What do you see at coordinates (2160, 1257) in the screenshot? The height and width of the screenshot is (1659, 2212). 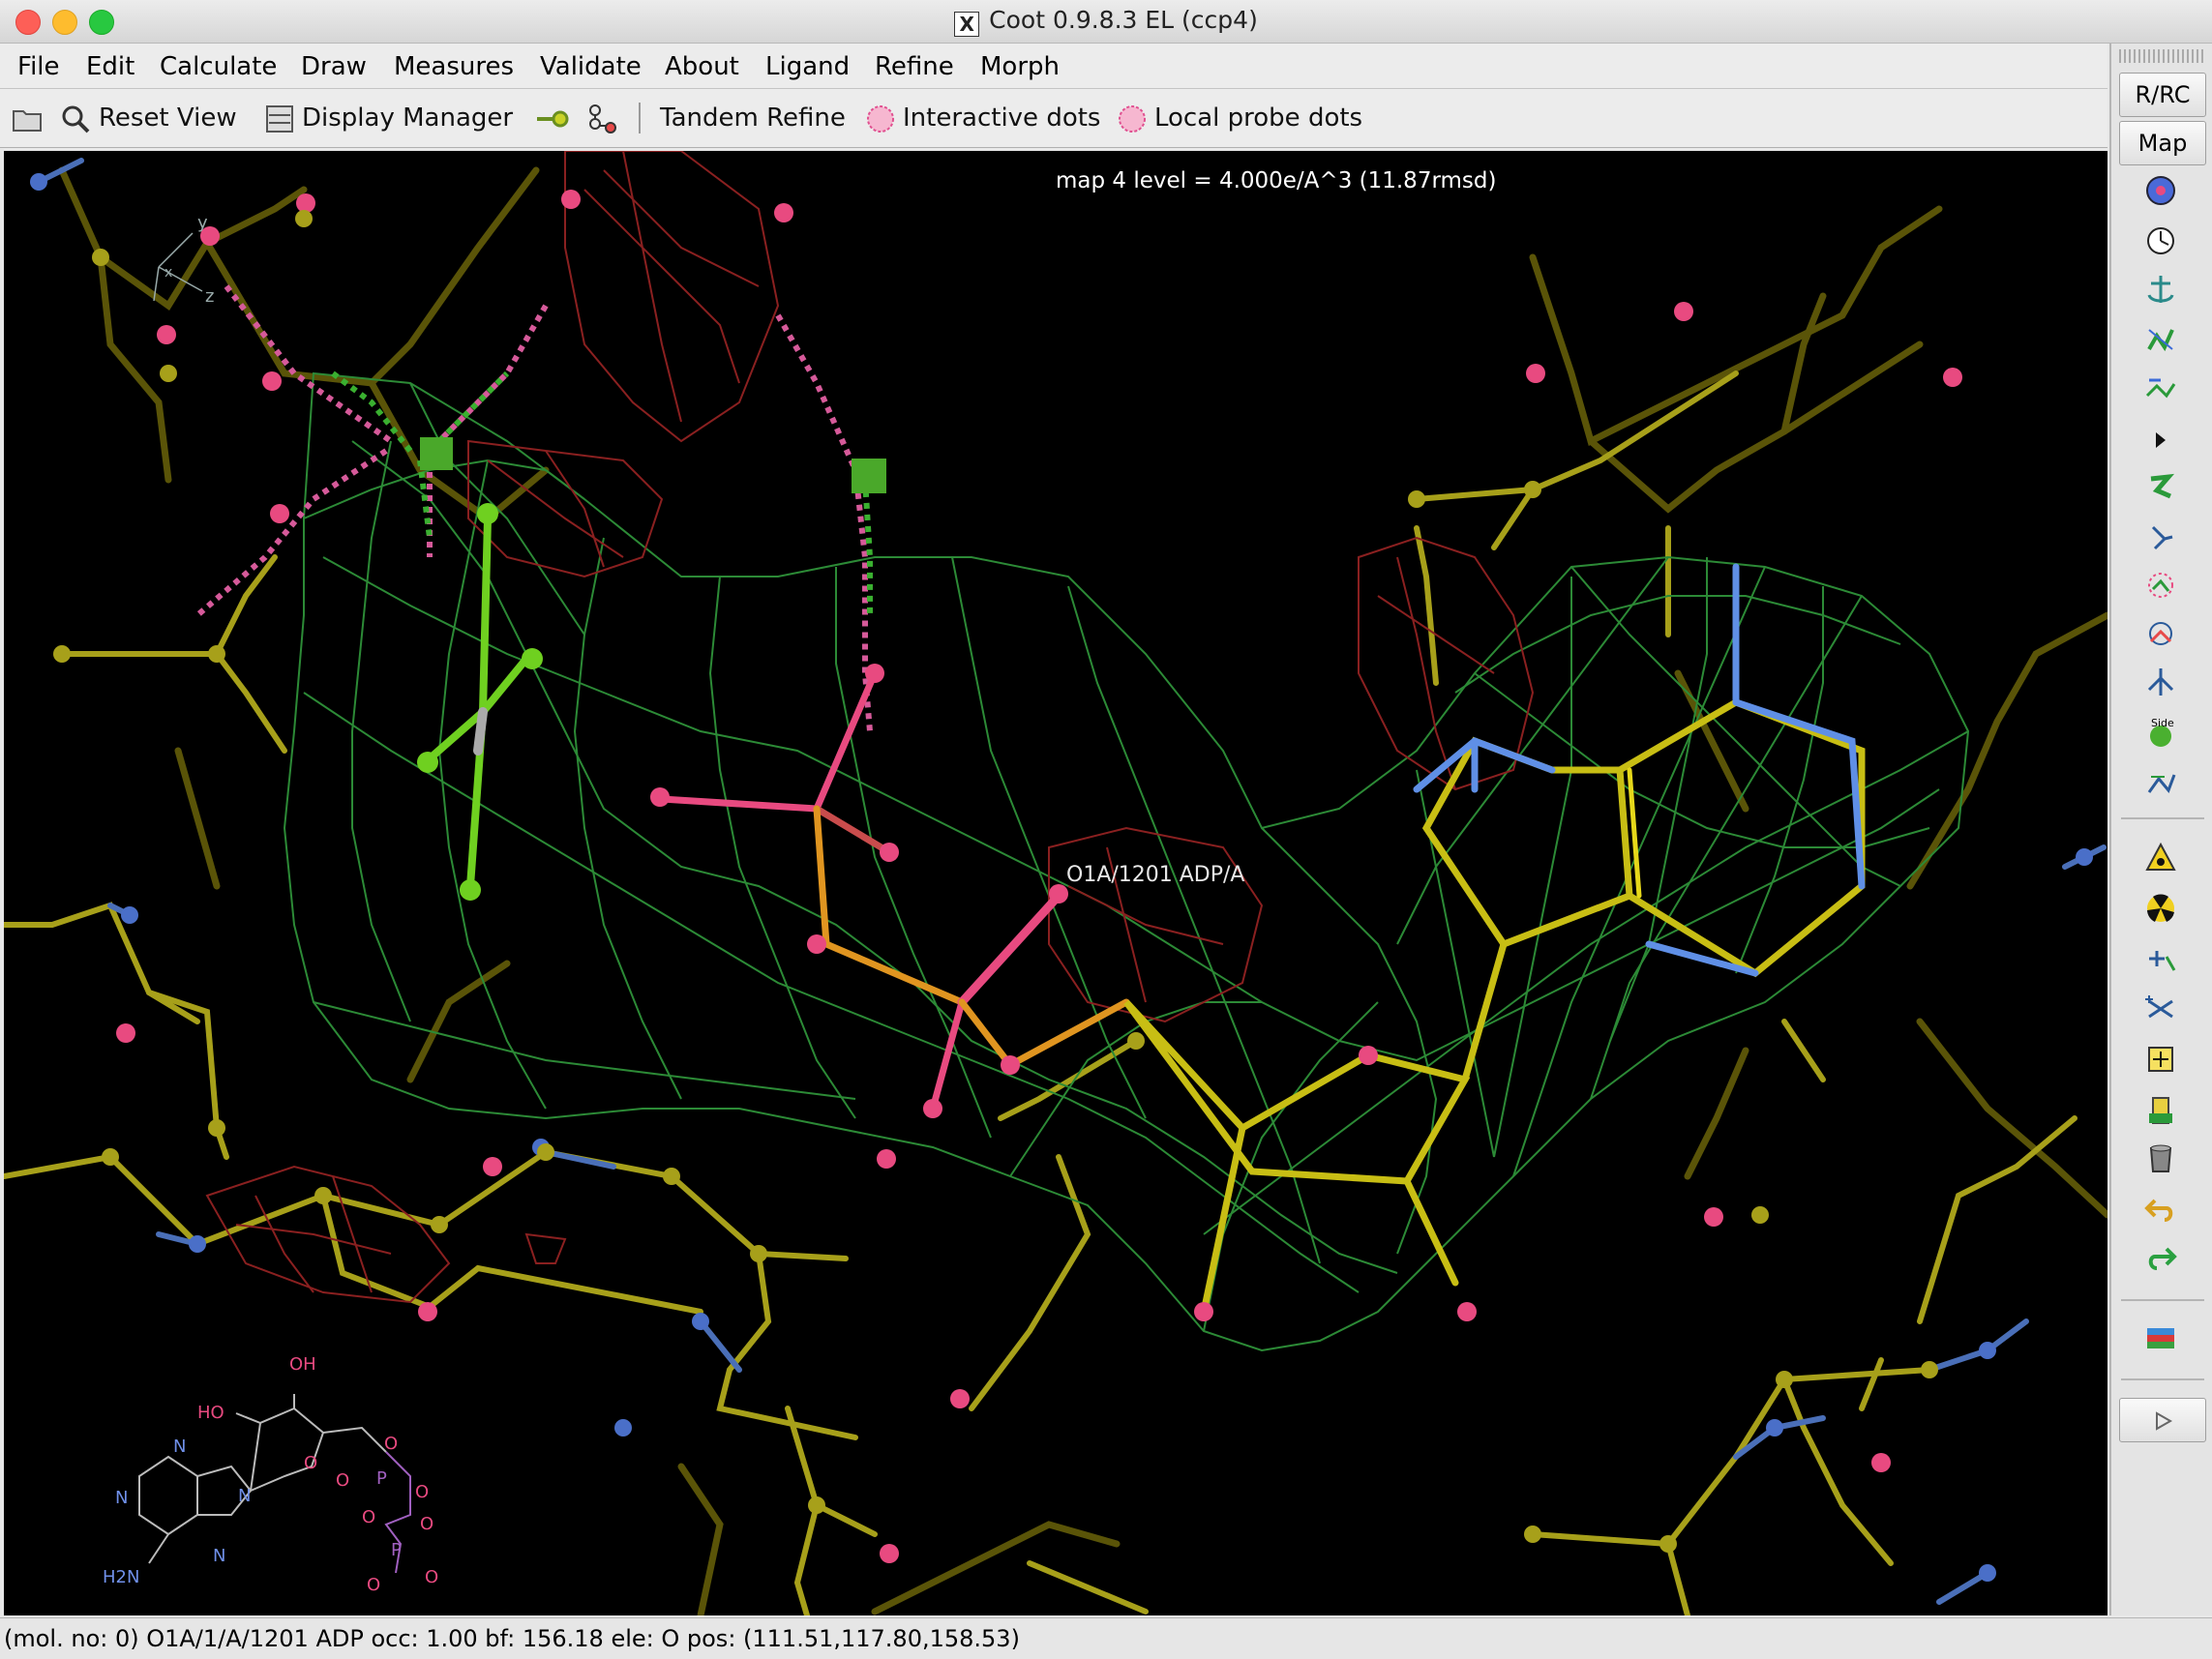 I see `redo-icon` at bounding box center [2160, 1257].